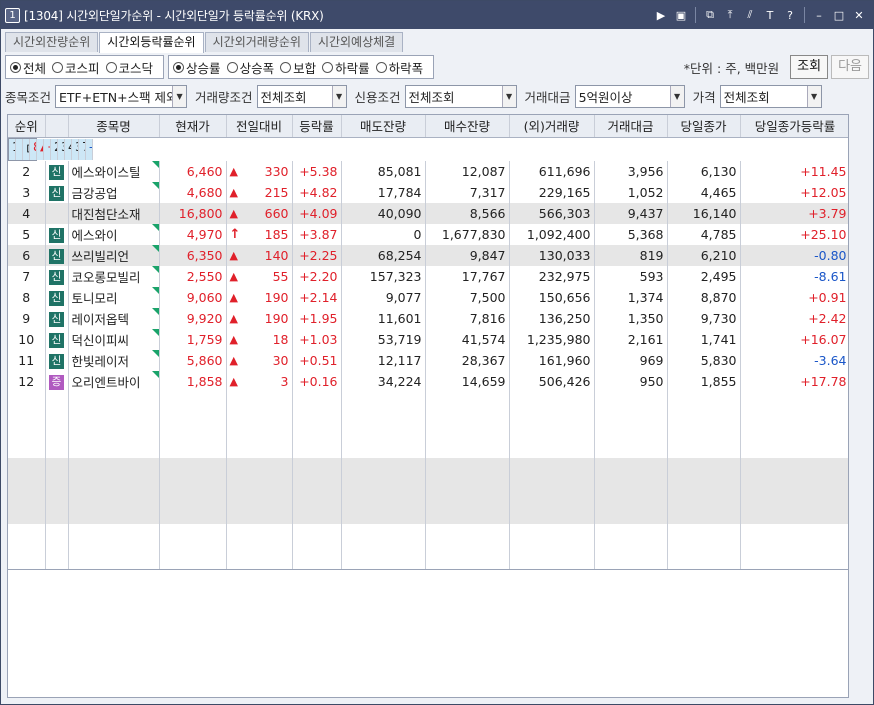 The height and width of the screenshot is (705, 874). What do you see at coordinates (704, 126) in the screenshot?
I see `column-header: 당일종가` at bounding box center [704, 126].